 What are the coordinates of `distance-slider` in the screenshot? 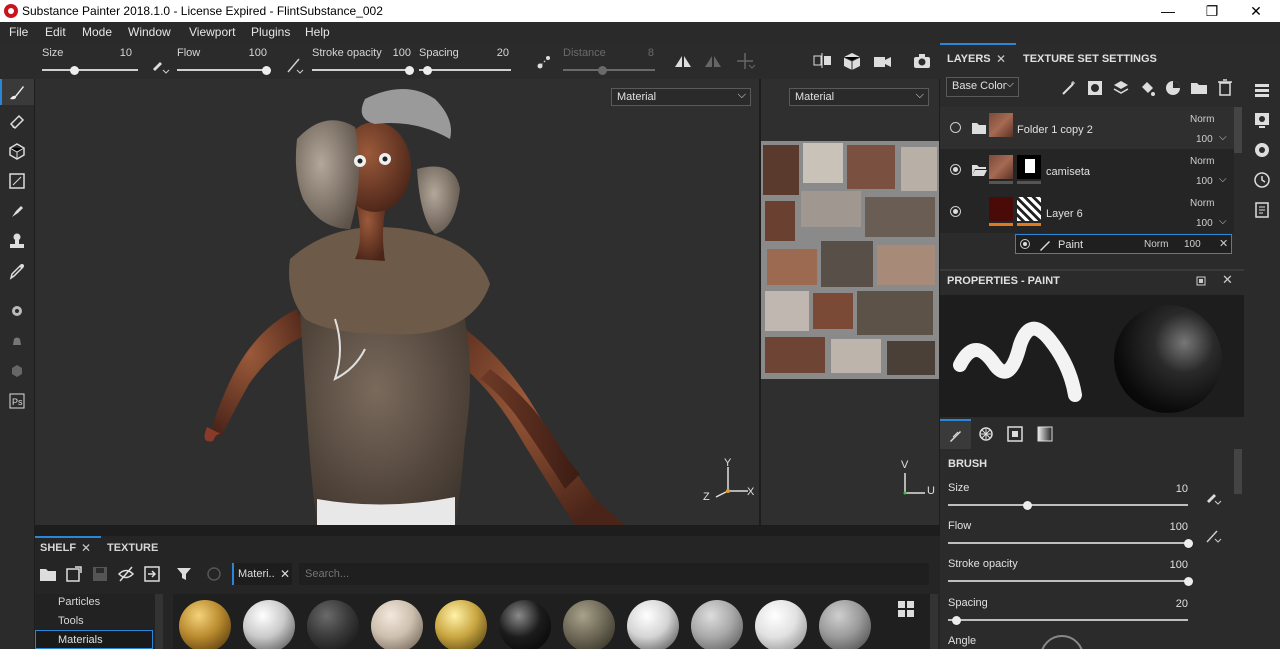 It's located at (609, 70).